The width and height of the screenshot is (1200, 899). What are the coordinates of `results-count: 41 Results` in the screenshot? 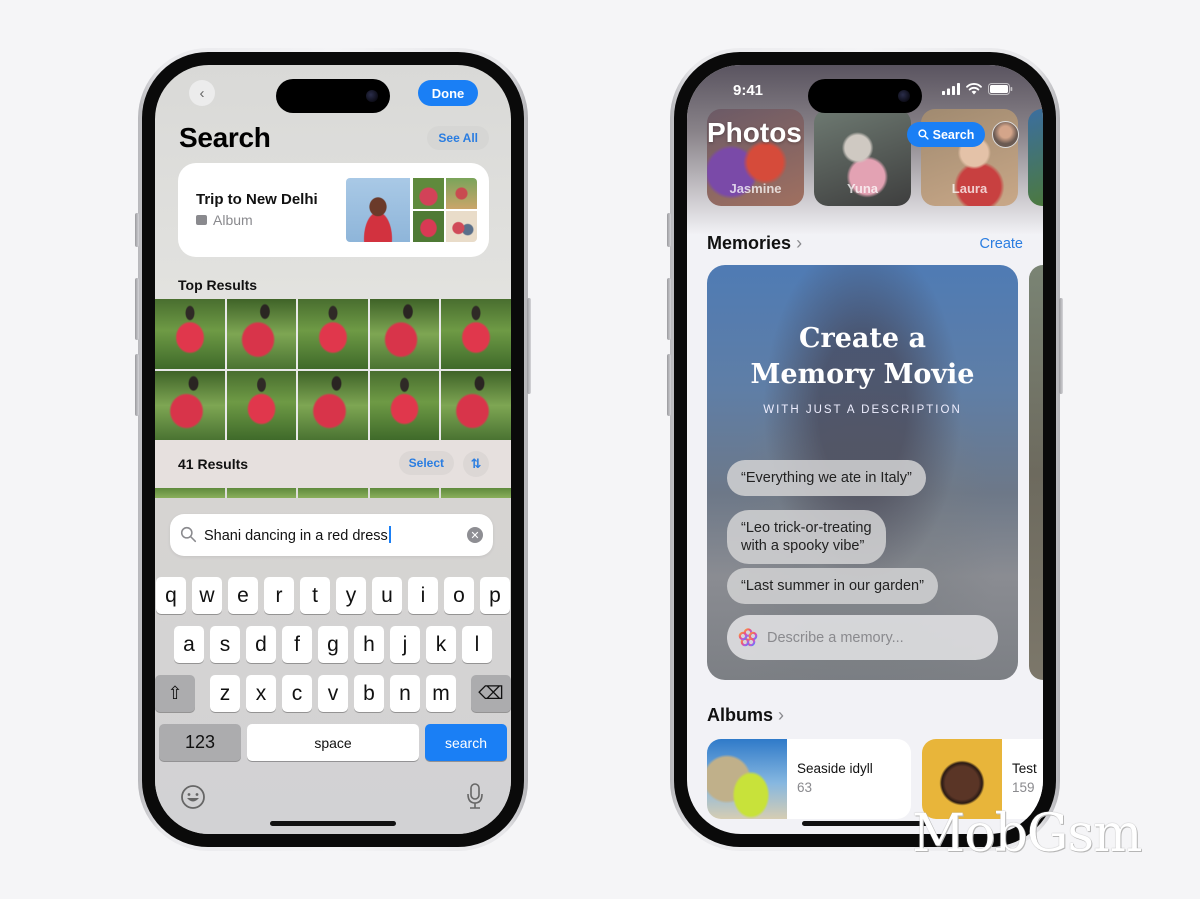 It's located at (213, 464).